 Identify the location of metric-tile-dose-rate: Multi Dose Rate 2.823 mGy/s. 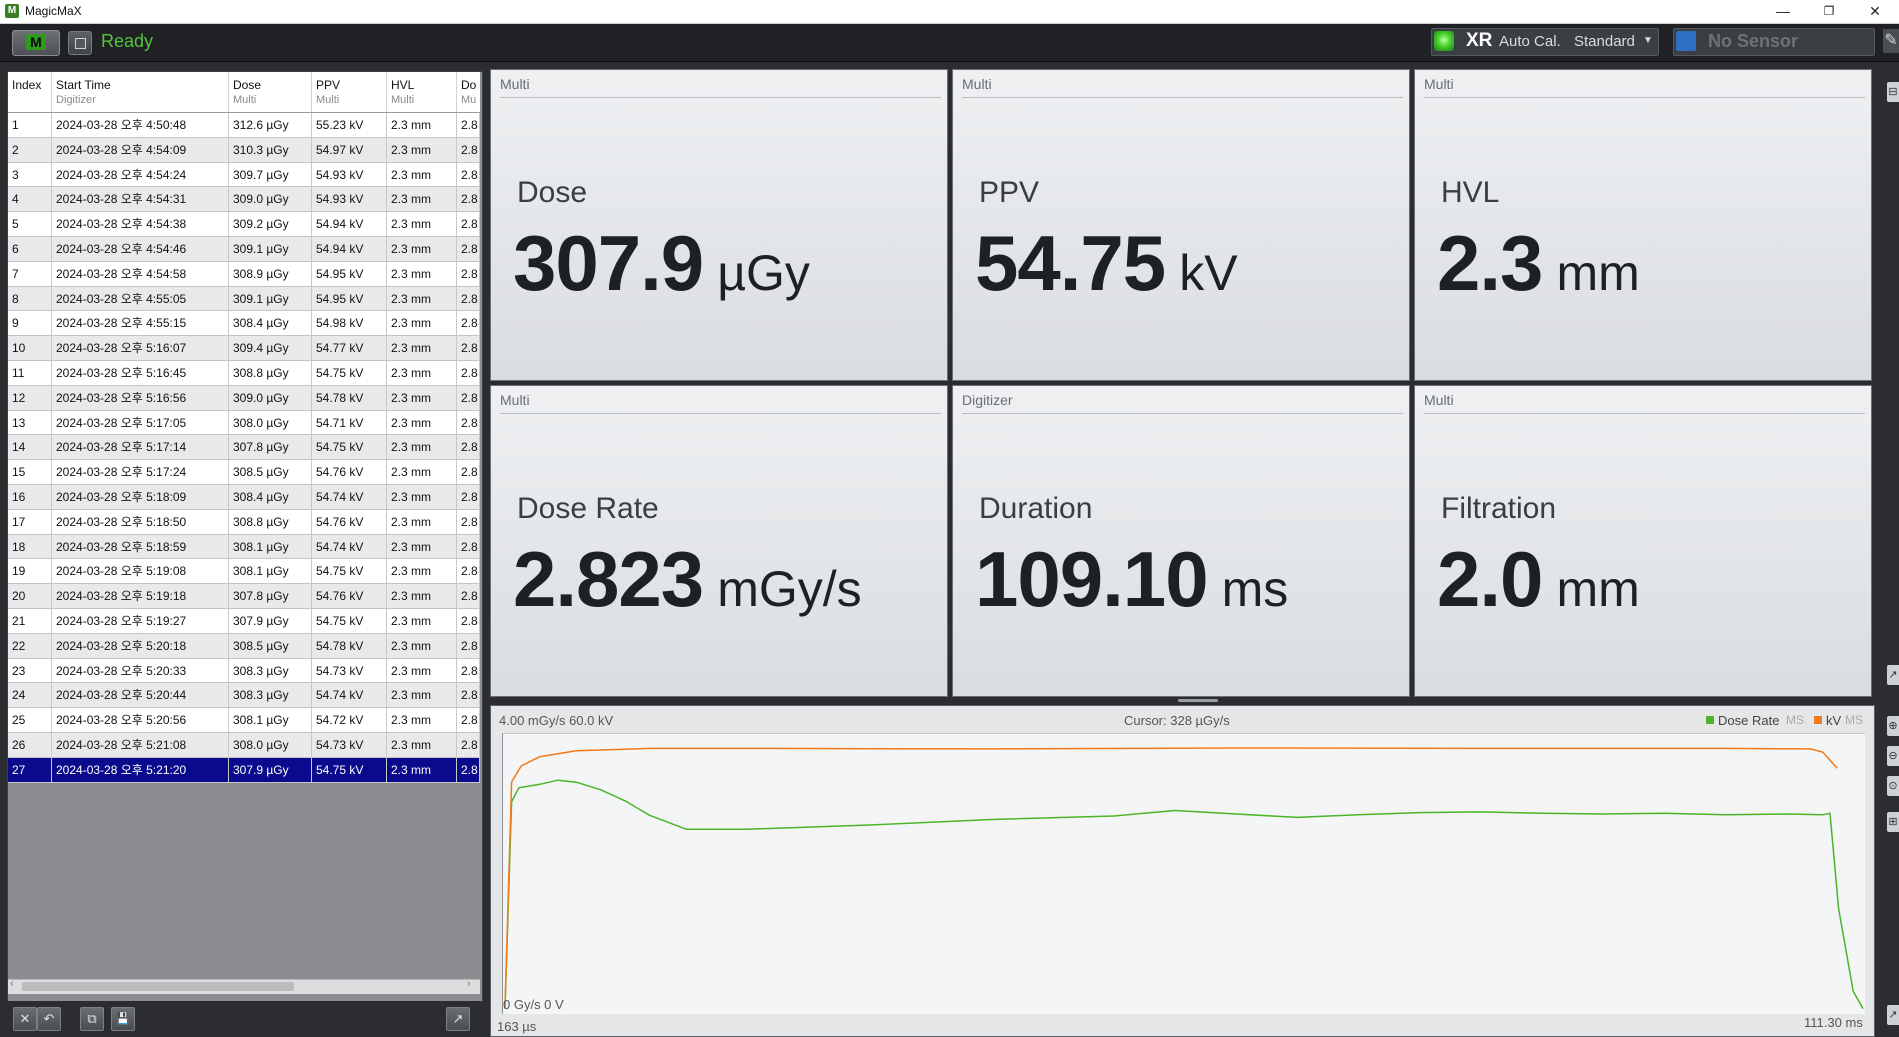
(719, 541).